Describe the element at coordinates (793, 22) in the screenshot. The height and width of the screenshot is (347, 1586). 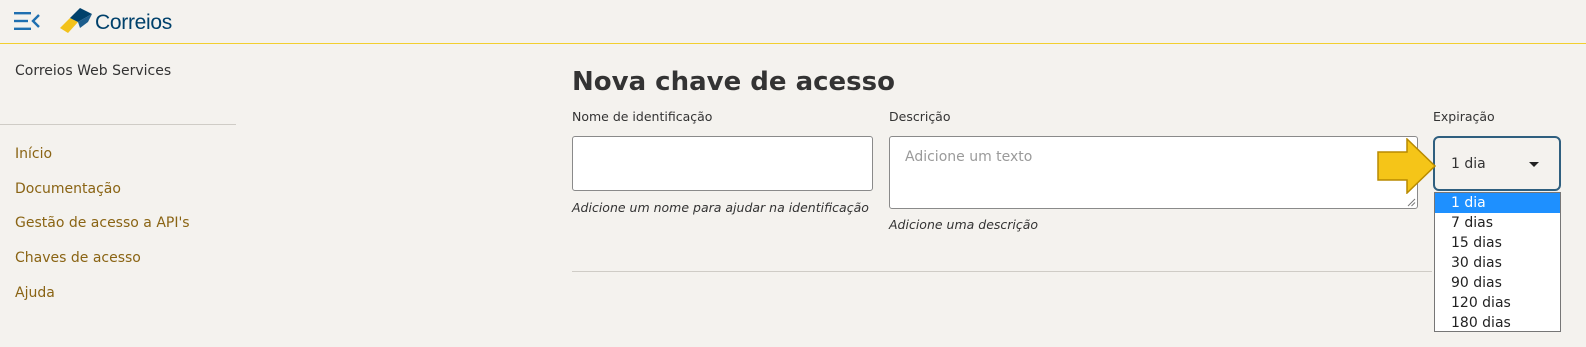
I see `top-bar: Correios` at that location.